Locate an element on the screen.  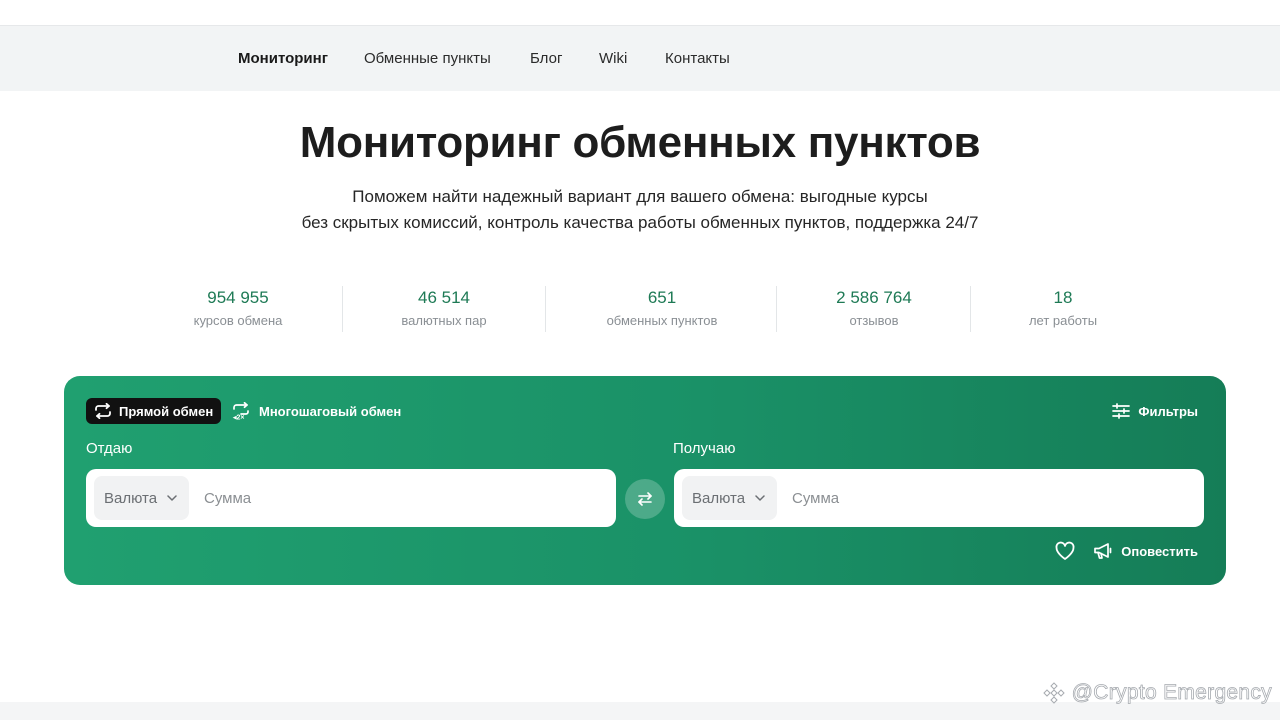
nav-item-contacts: Контакты is located at coordinates (697, 58).